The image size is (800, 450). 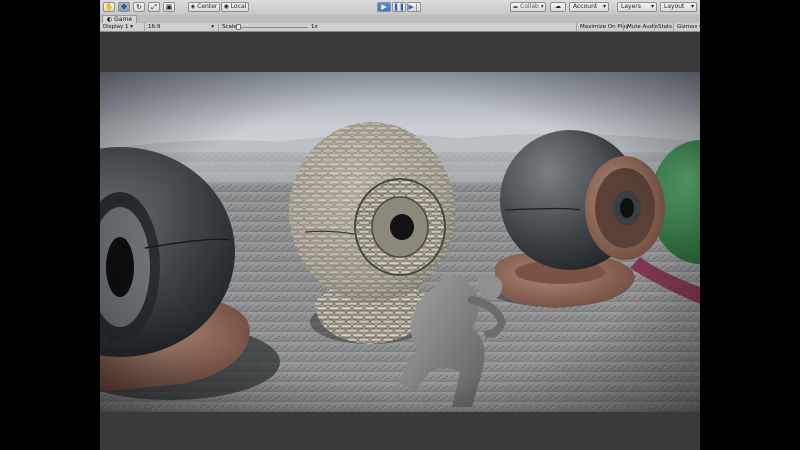 I want to click on maximize-on-play-toggle: Maximize On Play, so click(x=602, y=27).